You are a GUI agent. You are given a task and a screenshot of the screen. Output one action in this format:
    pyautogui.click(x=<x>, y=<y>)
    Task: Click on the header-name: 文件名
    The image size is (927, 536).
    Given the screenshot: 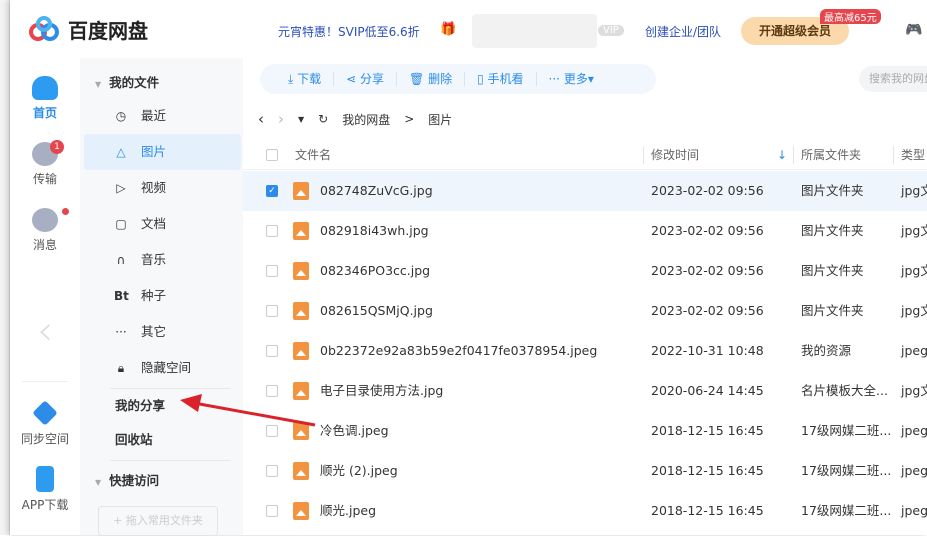 What is the action you would take?
    pyautogui.click(x=313, y=155)
    